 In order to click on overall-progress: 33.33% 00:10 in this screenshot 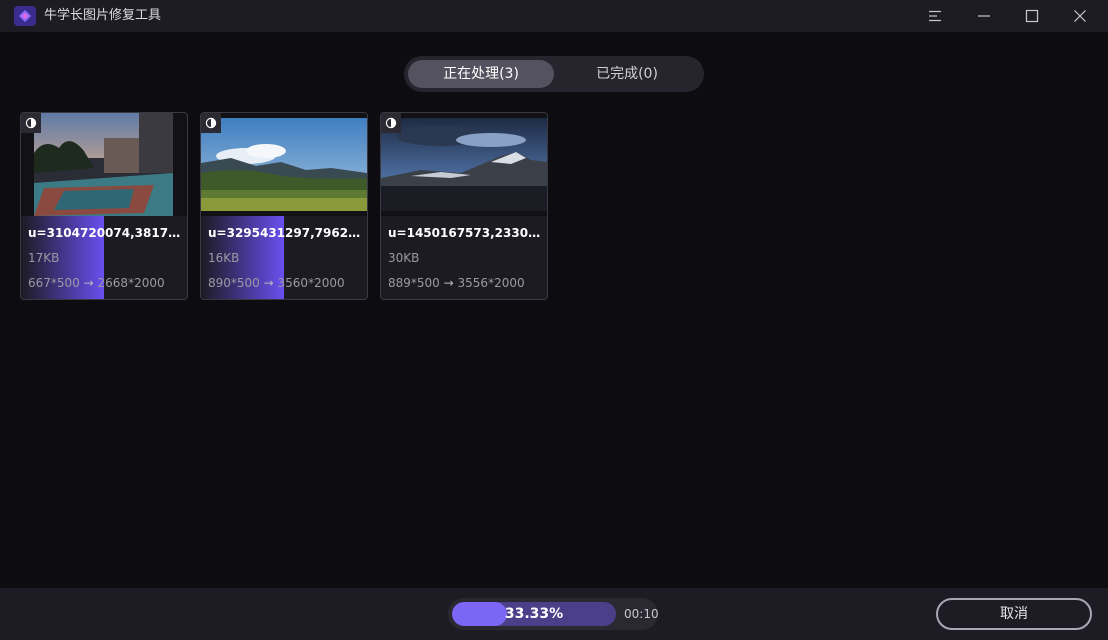, I will do `click(553, 614)`.